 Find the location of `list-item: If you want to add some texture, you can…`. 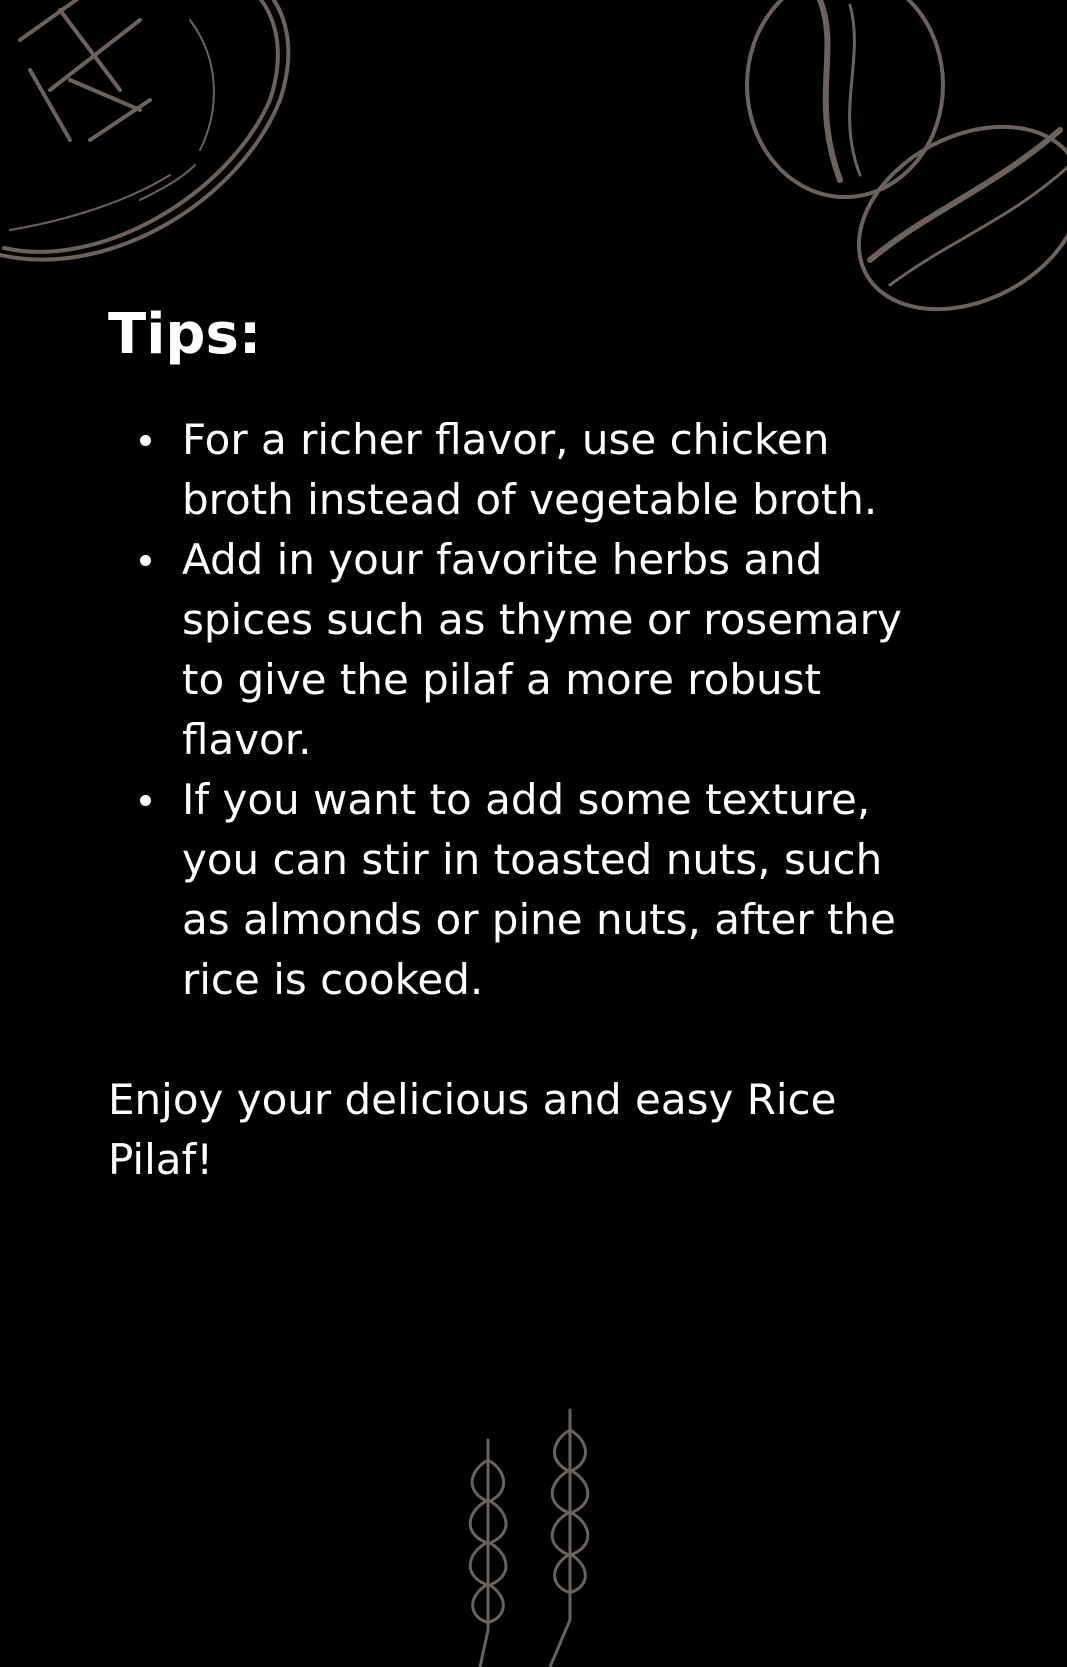

list-item: If you want to add some texture, you can… is located at coordinates (515, 890).